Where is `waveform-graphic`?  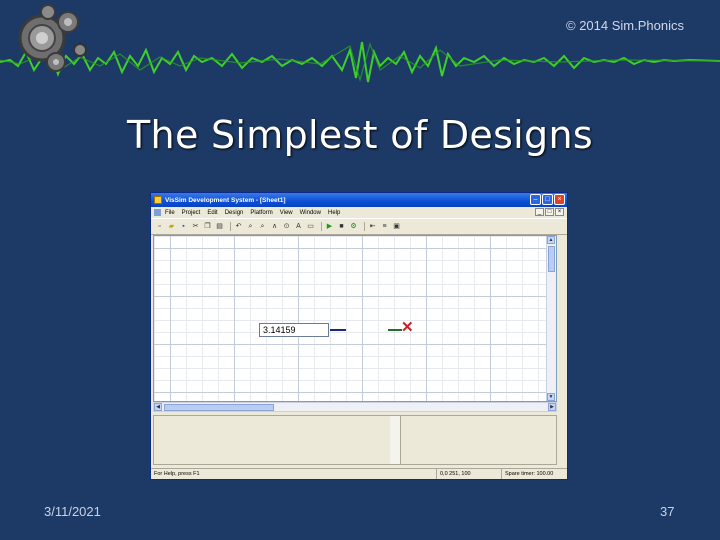 waveform-graphic is located at coordinates (360, 43).